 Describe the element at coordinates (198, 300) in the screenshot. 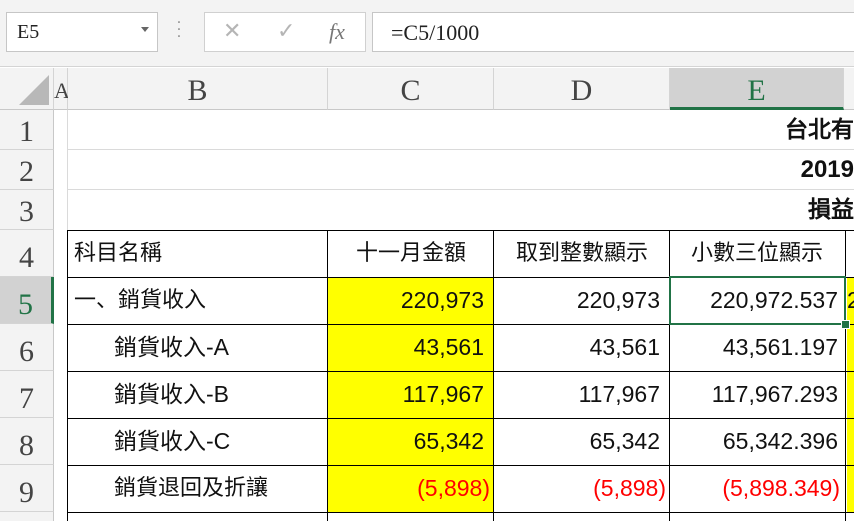

I see `cell-b5: 一、銷貨收入` at that location.